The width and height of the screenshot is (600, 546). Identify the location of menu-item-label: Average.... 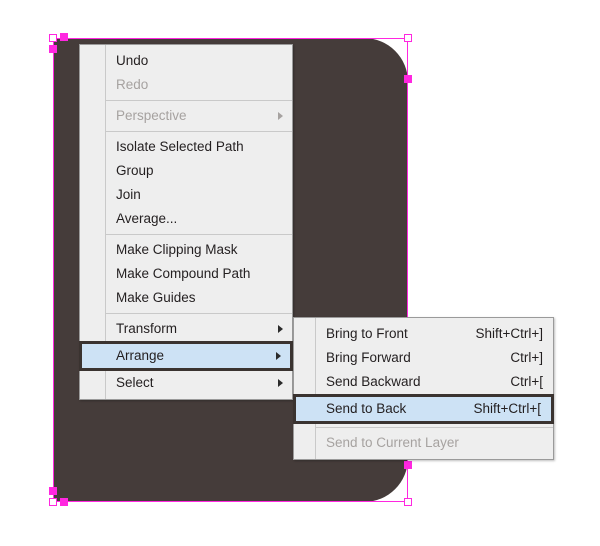
(147, 218).